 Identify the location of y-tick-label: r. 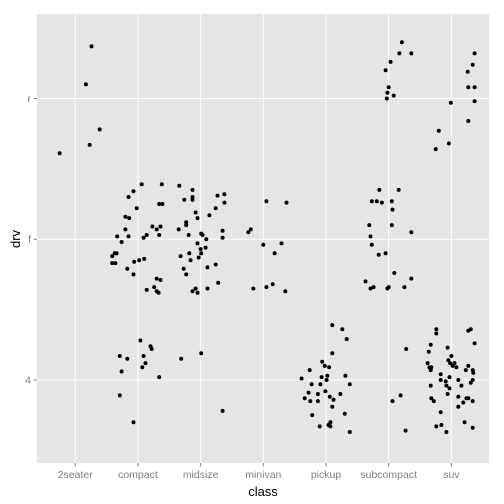
(30, 99).